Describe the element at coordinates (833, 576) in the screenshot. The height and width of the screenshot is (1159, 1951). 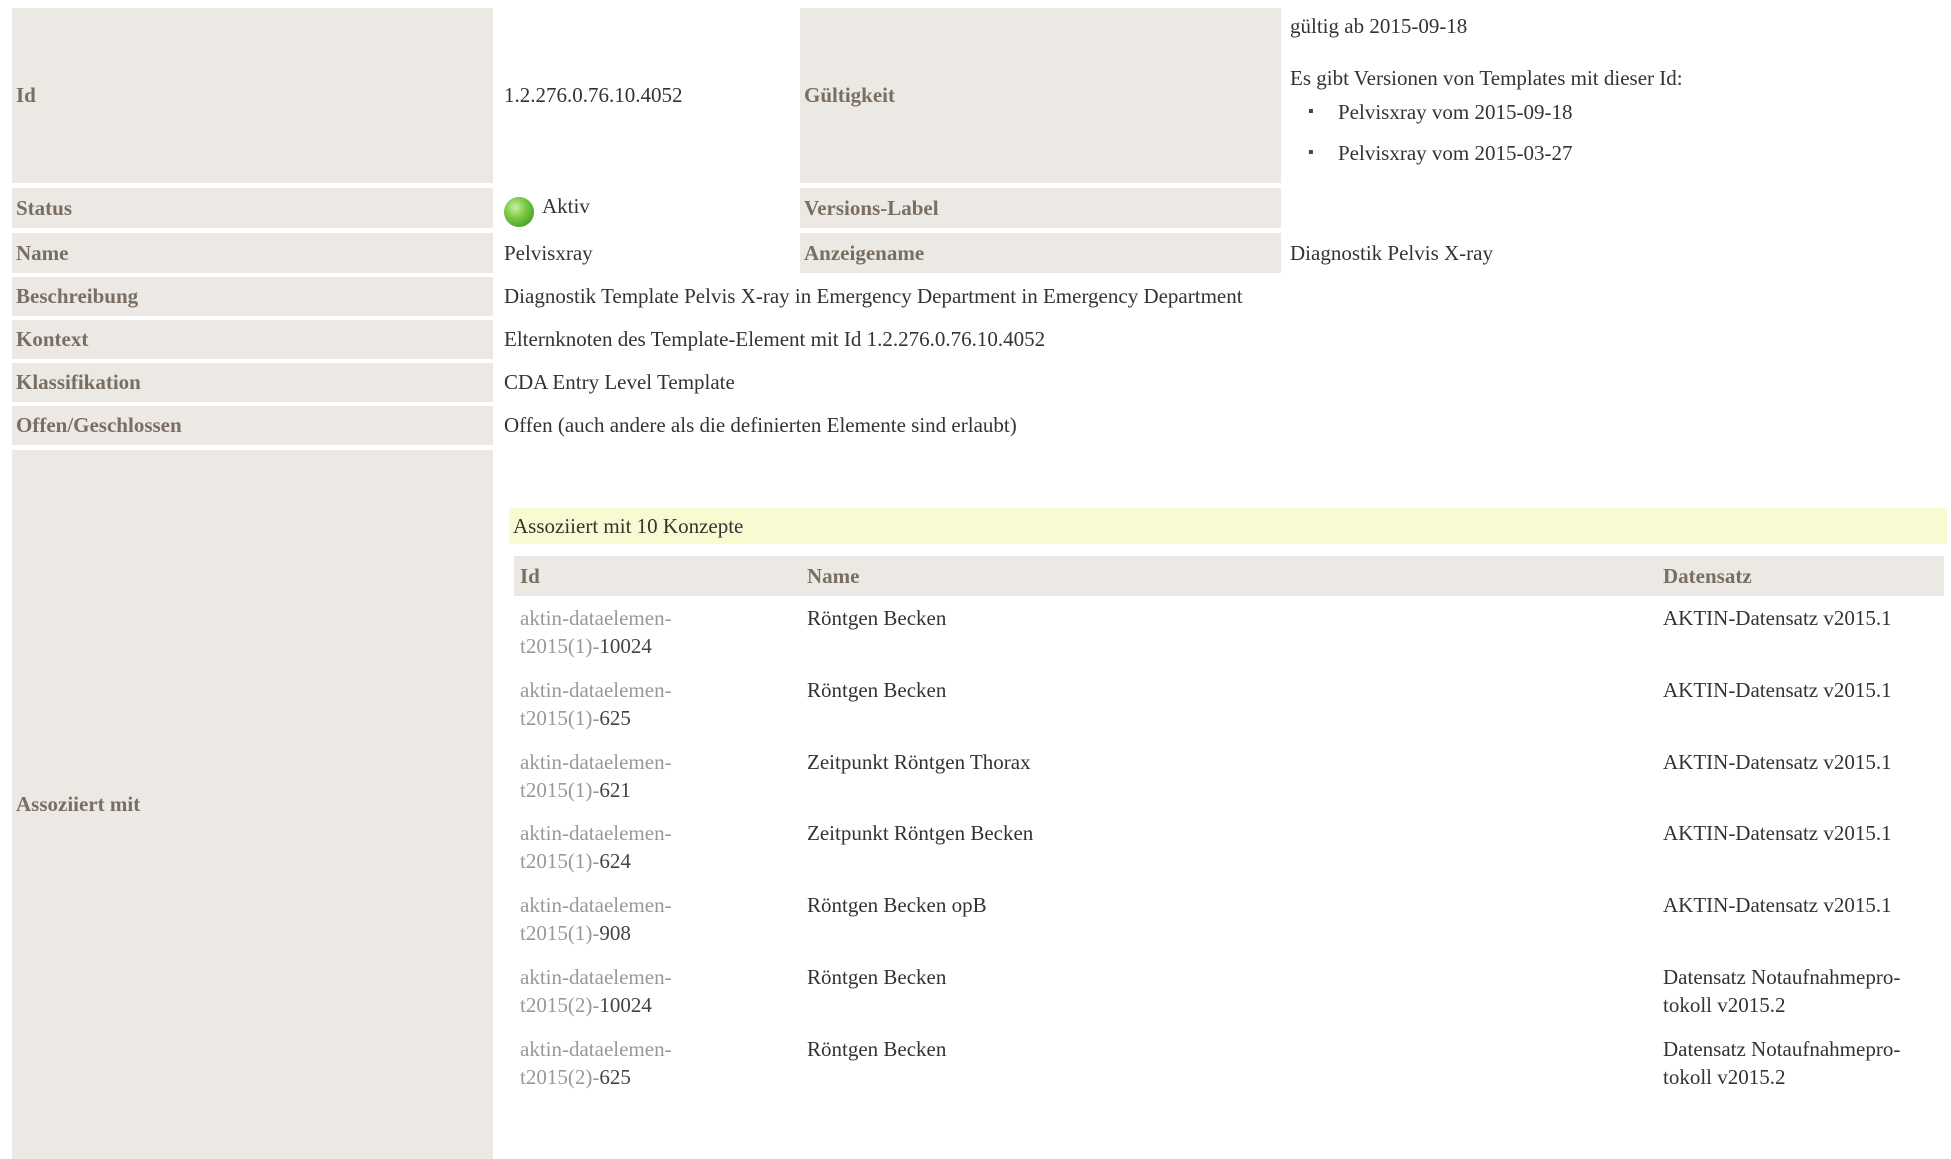
I see `column-header-name: Name` at that location.